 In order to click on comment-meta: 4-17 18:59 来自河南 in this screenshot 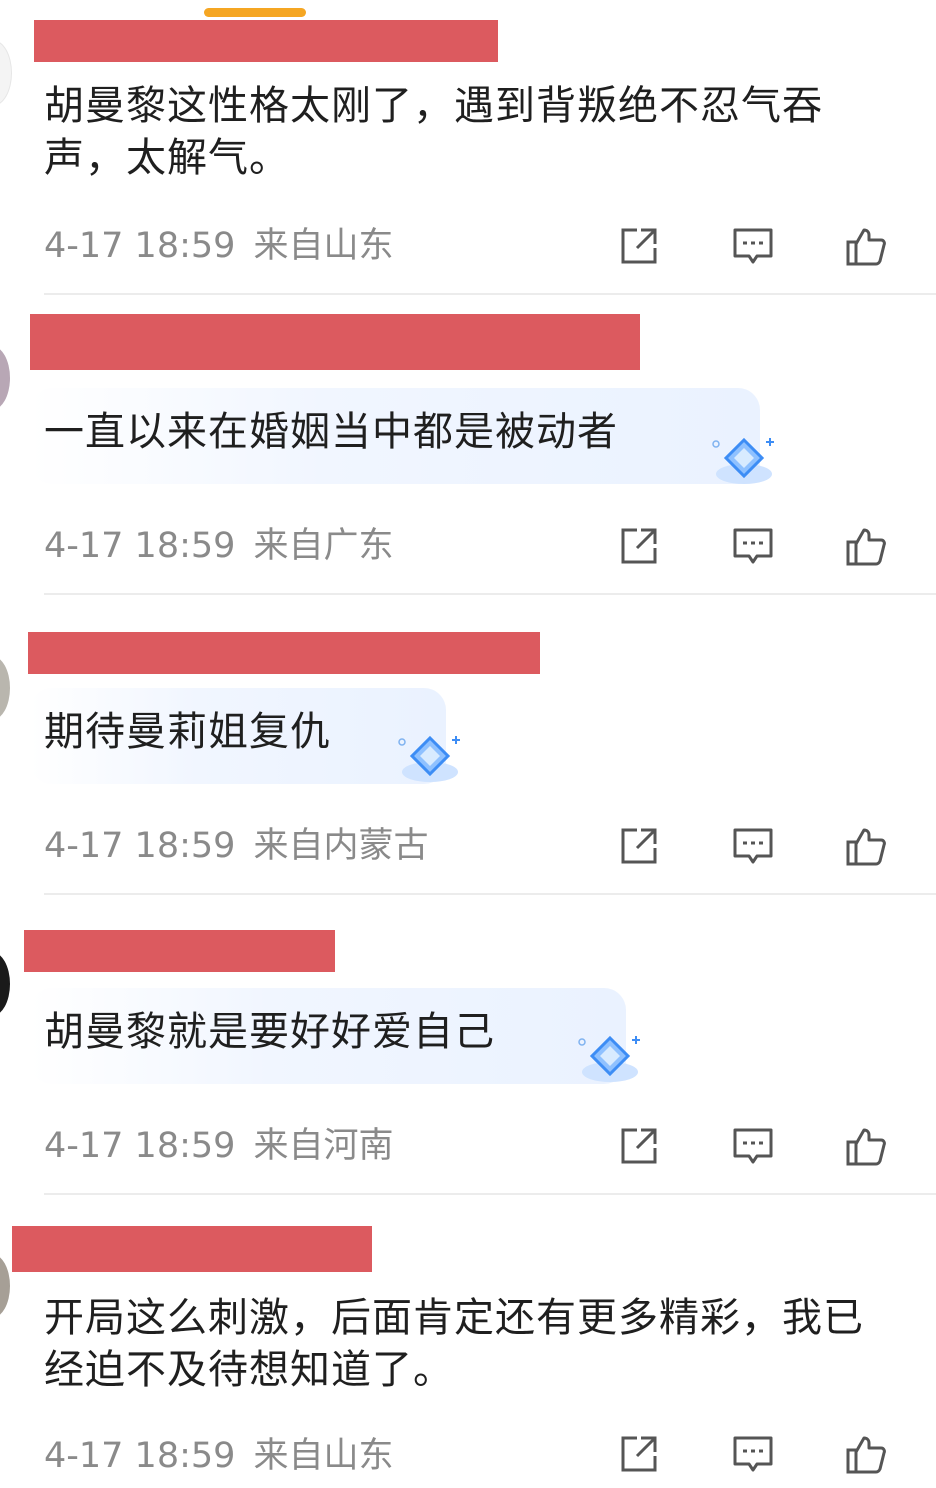, I will do `click(218, 1146)`.